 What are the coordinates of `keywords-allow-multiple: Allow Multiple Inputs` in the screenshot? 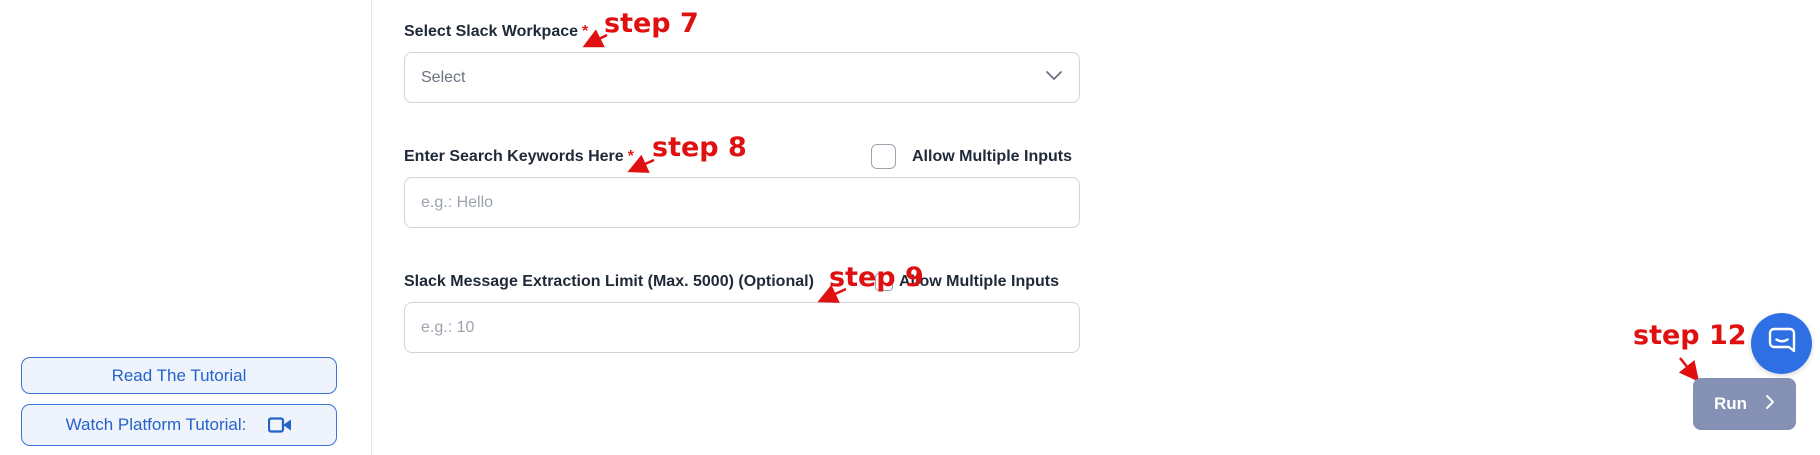 It's located at (971, 156).